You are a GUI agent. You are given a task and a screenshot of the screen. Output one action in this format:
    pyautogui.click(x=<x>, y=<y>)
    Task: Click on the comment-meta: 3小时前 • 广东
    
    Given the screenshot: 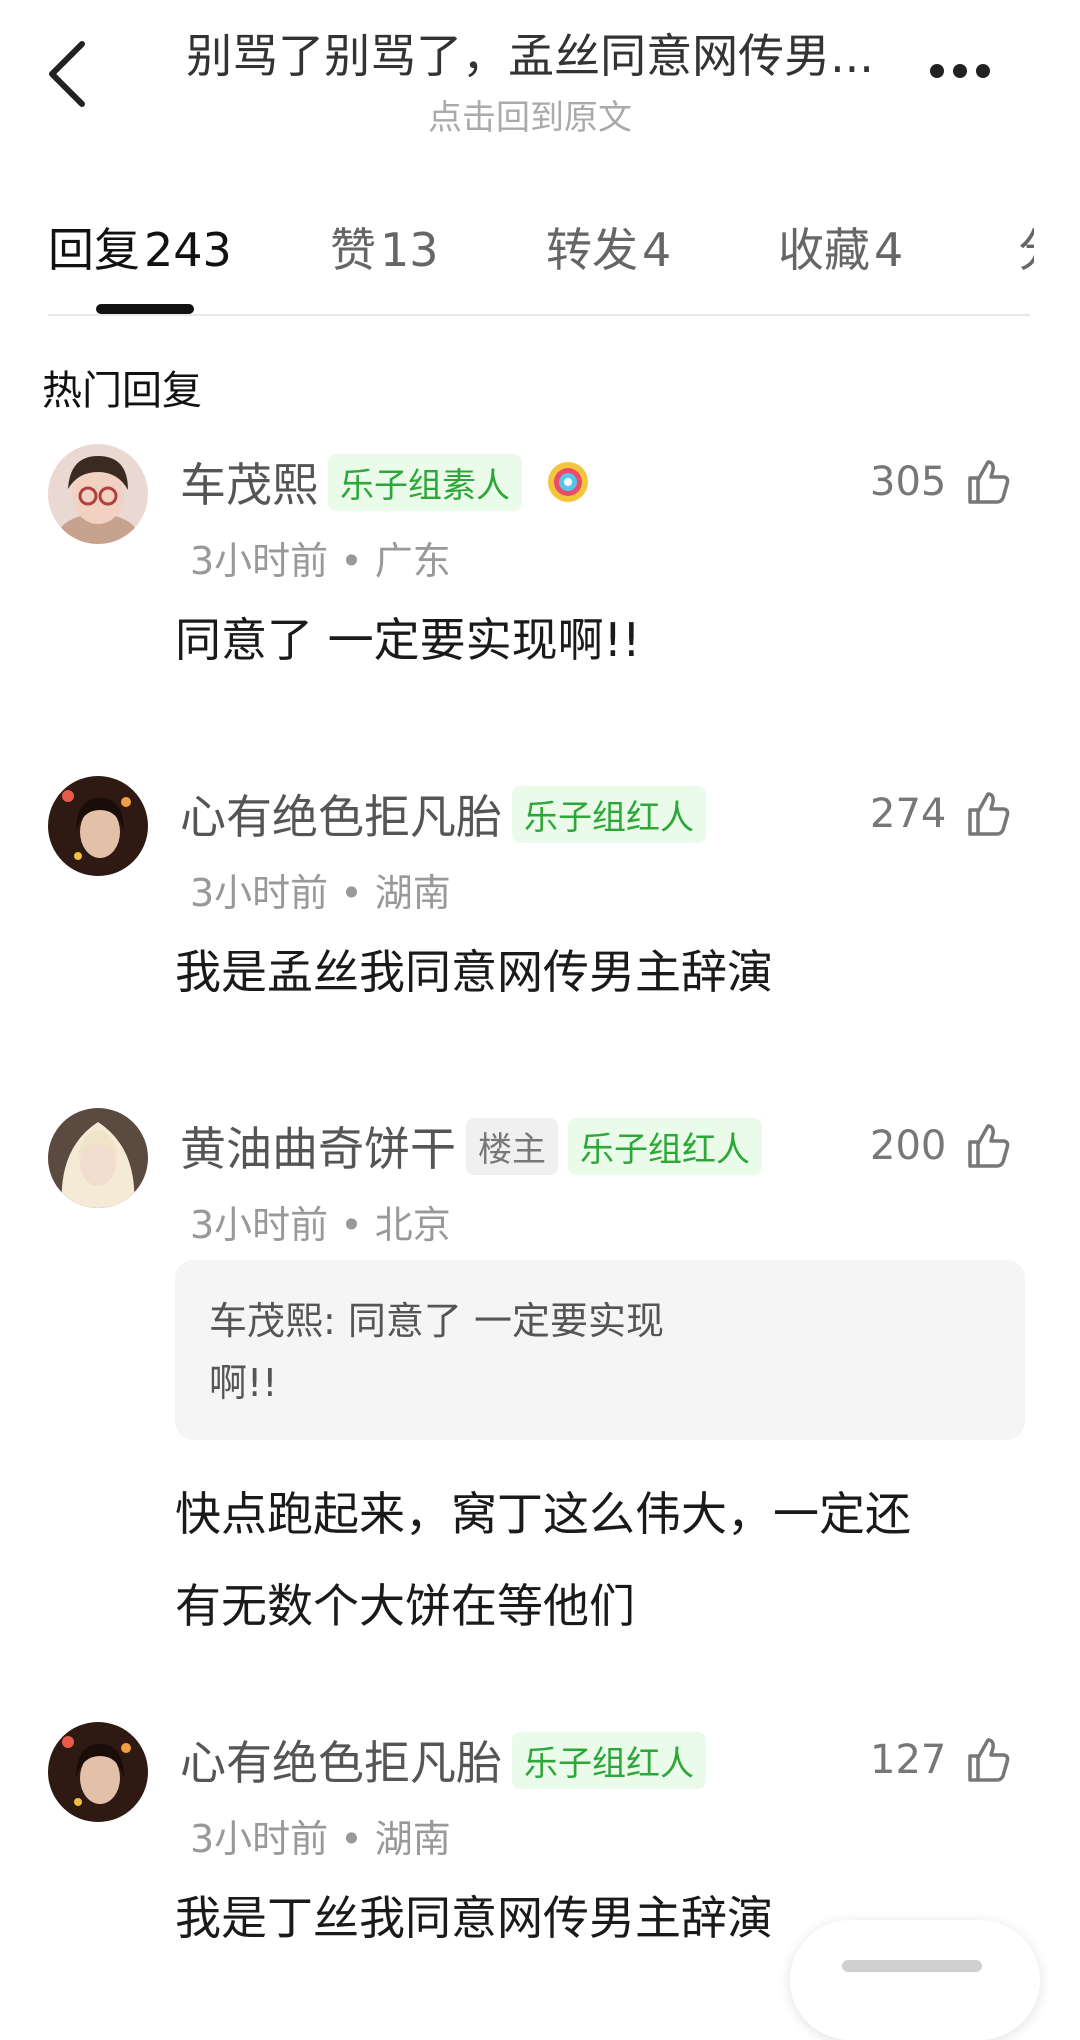 What is the action you would take?
    pyautogui.click(x=320, y=557)
    